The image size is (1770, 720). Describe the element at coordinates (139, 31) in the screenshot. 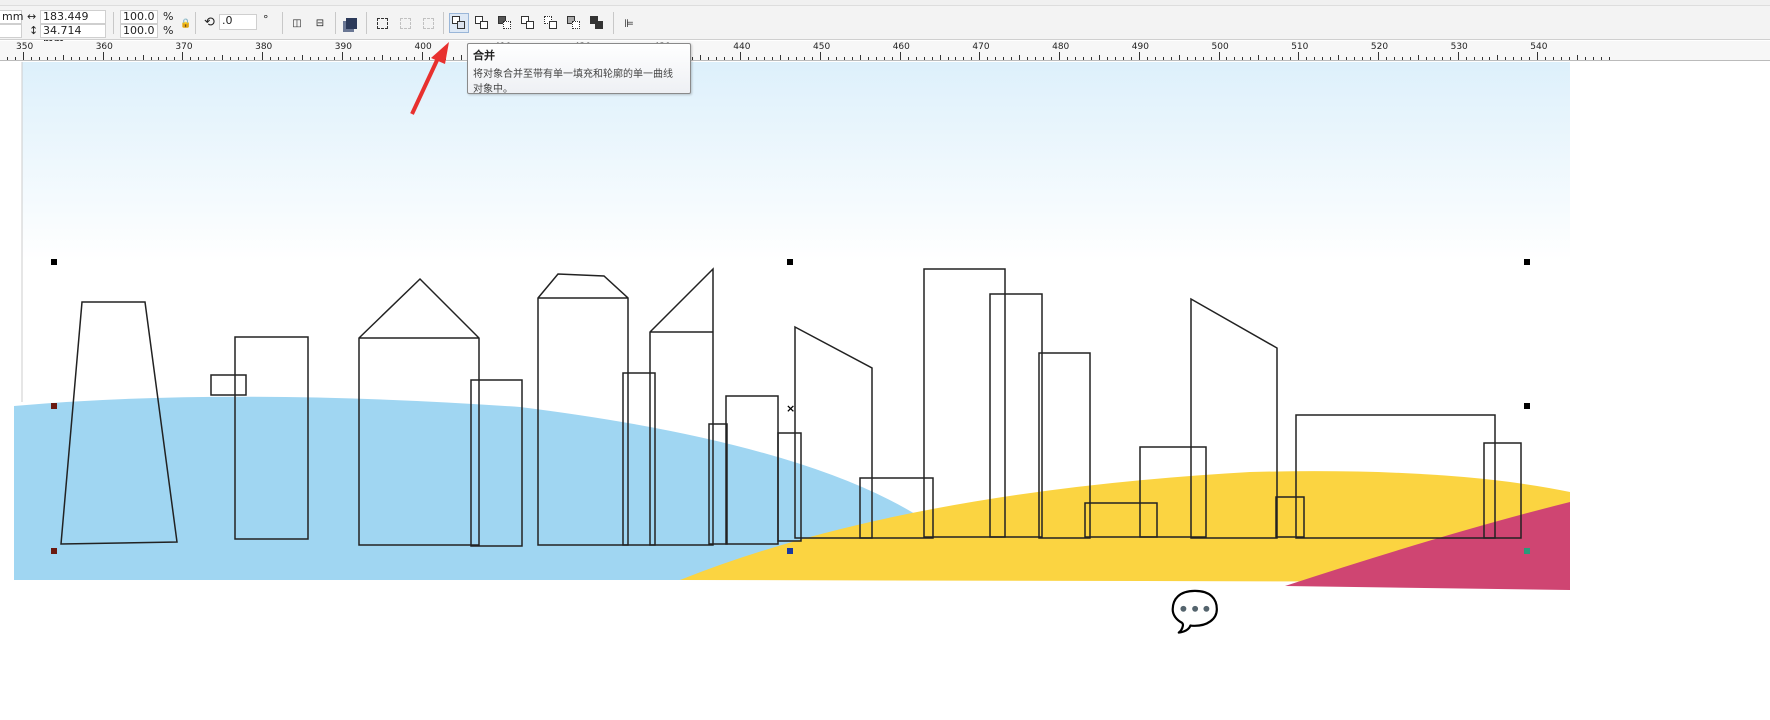

I see `scale-y-field: 100.0` at that location.